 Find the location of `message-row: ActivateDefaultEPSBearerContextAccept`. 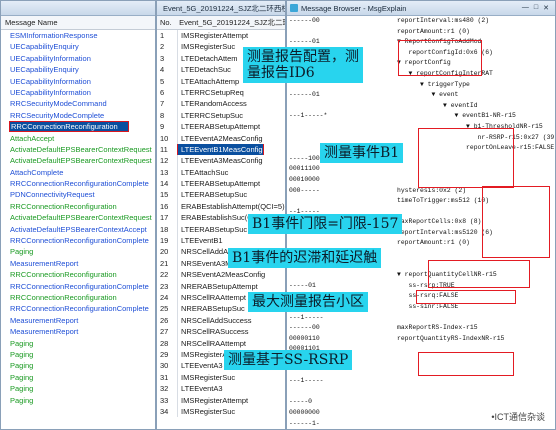

message-row: ActivateDefaultEPSBearerContextAccept is located at coordinates (78, 229).